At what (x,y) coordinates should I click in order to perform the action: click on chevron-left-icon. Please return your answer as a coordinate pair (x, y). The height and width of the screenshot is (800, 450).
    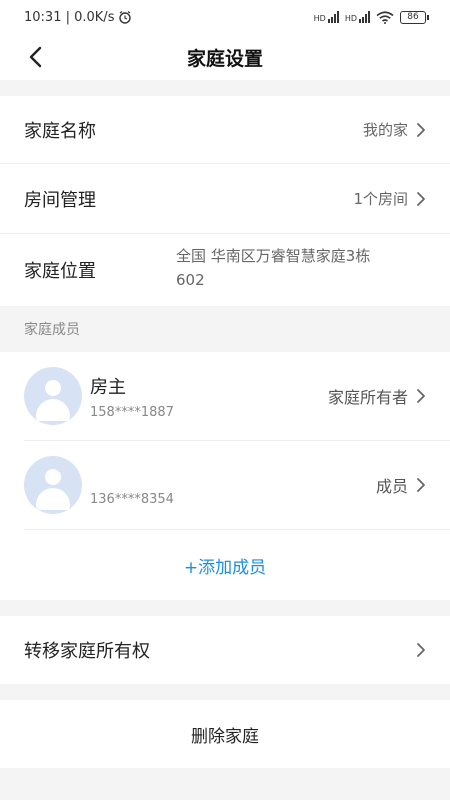
    Looking at the image, I should click on (35, 57).